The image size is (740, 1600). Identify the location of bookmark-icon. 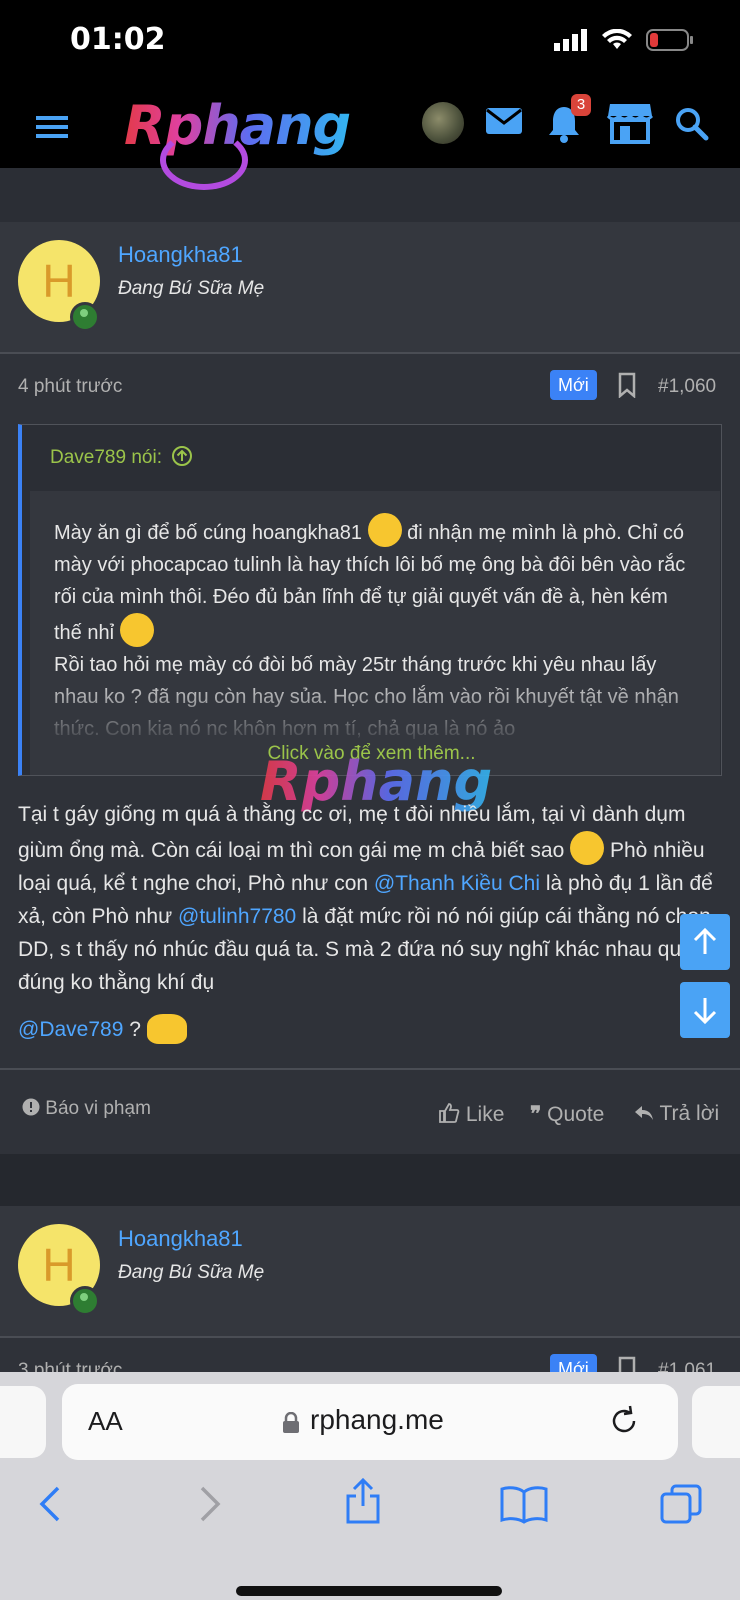
(627, 385).